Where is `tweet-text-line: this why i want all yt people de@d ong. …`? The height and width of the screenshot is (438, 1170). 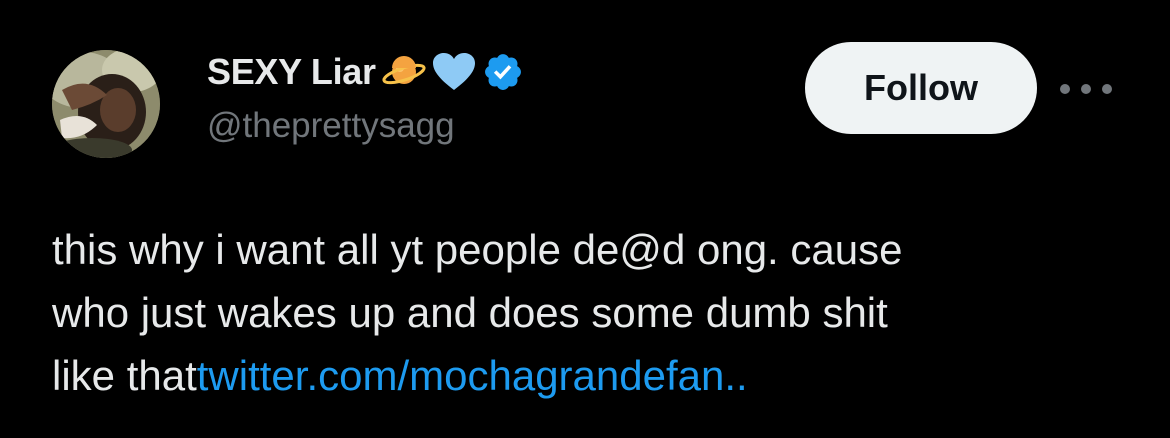 tweet-text-line: this why i want all yt people de@d ong. … is located at coordinates (477, 249).